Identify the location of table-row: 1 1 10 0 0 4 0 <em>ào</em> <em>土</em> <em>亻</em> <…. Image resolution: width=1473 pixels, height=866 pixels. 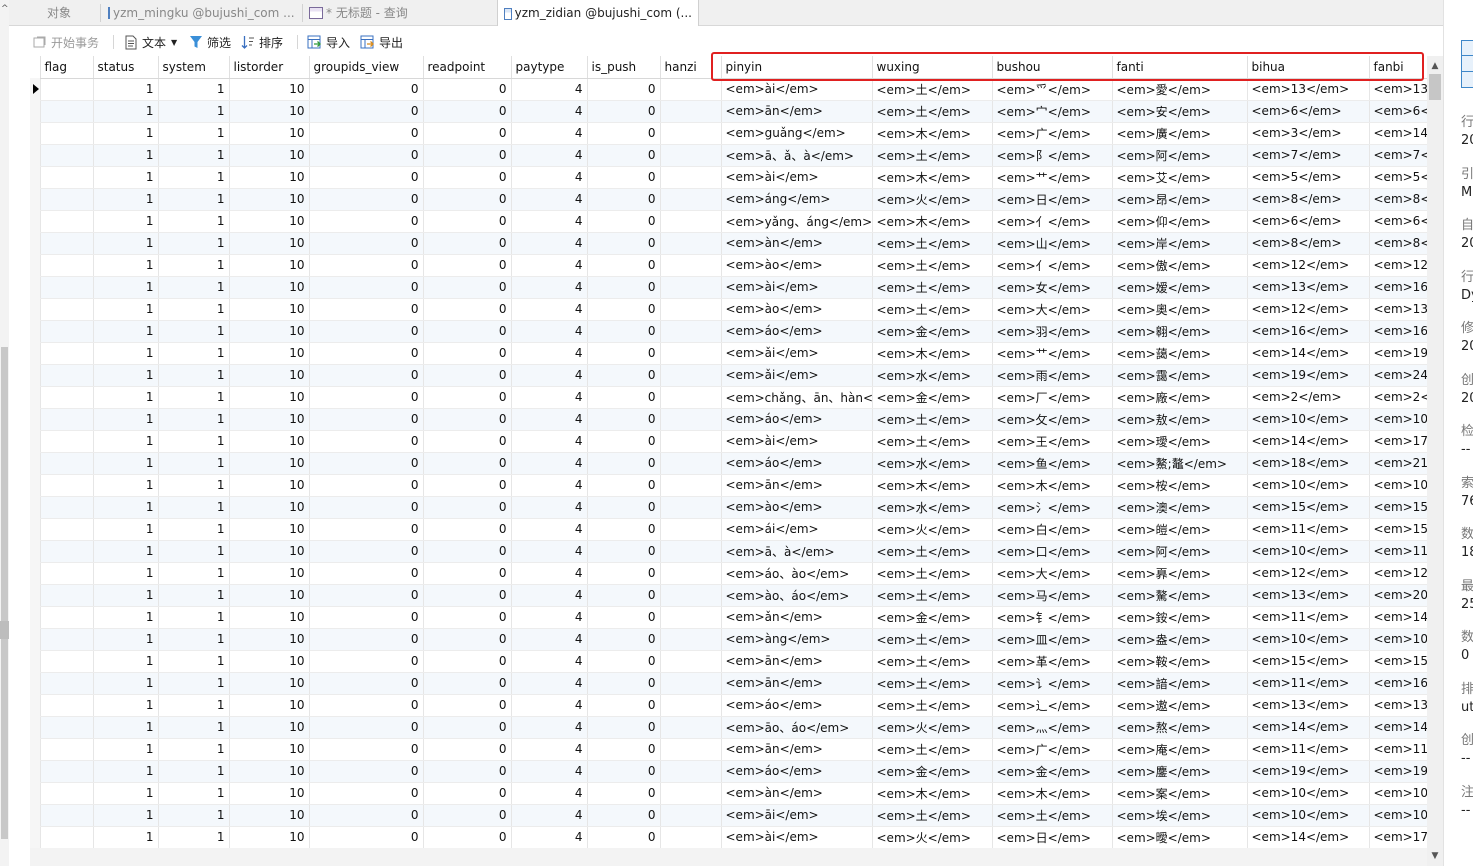
(728, 265).